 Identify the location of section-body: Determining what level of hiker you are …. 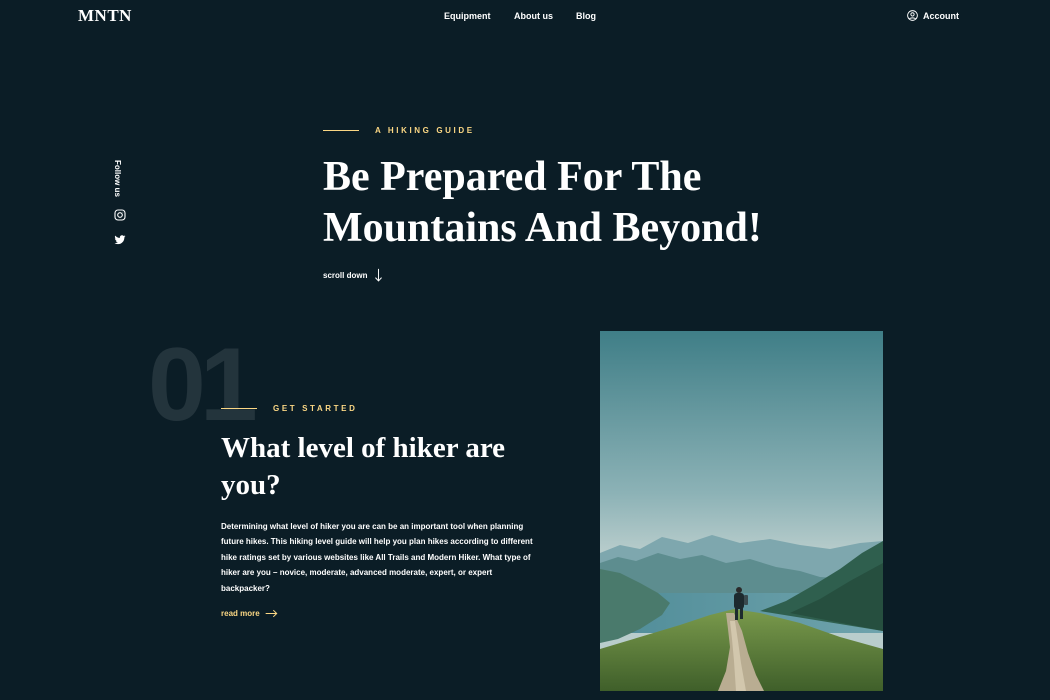
(377, 557).